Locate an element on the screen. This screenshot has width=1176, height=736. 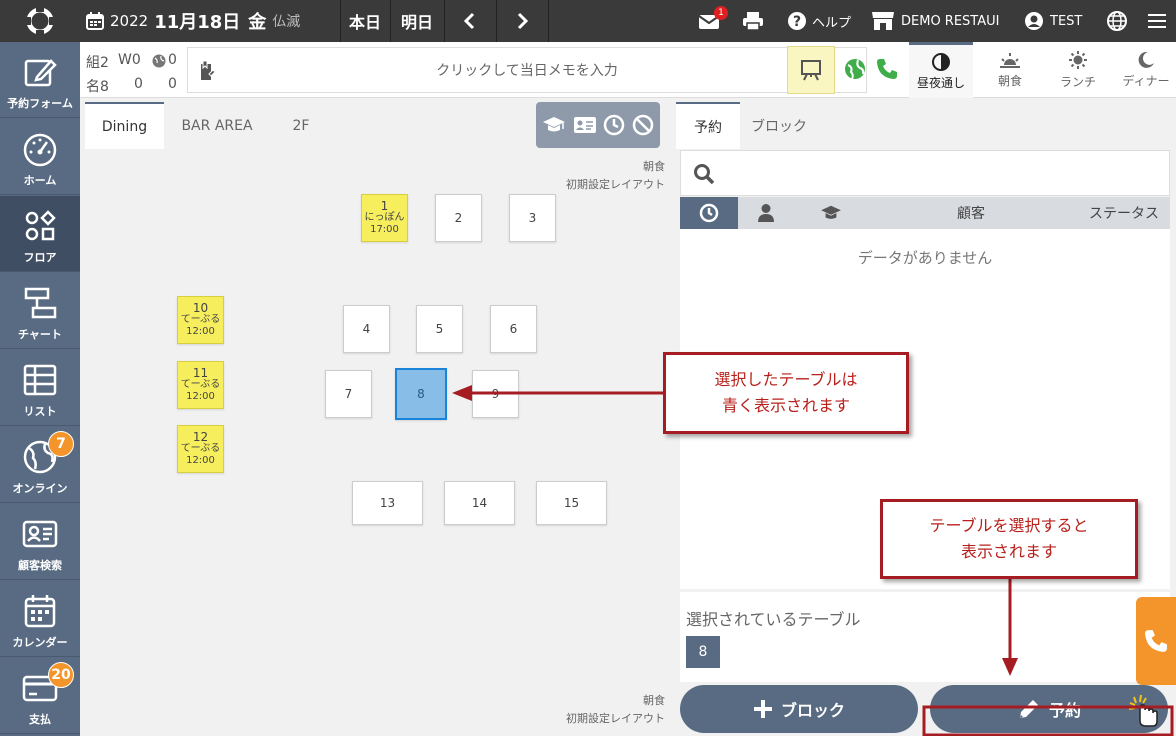
sort-by-guests is located at coordinates (766, 213).